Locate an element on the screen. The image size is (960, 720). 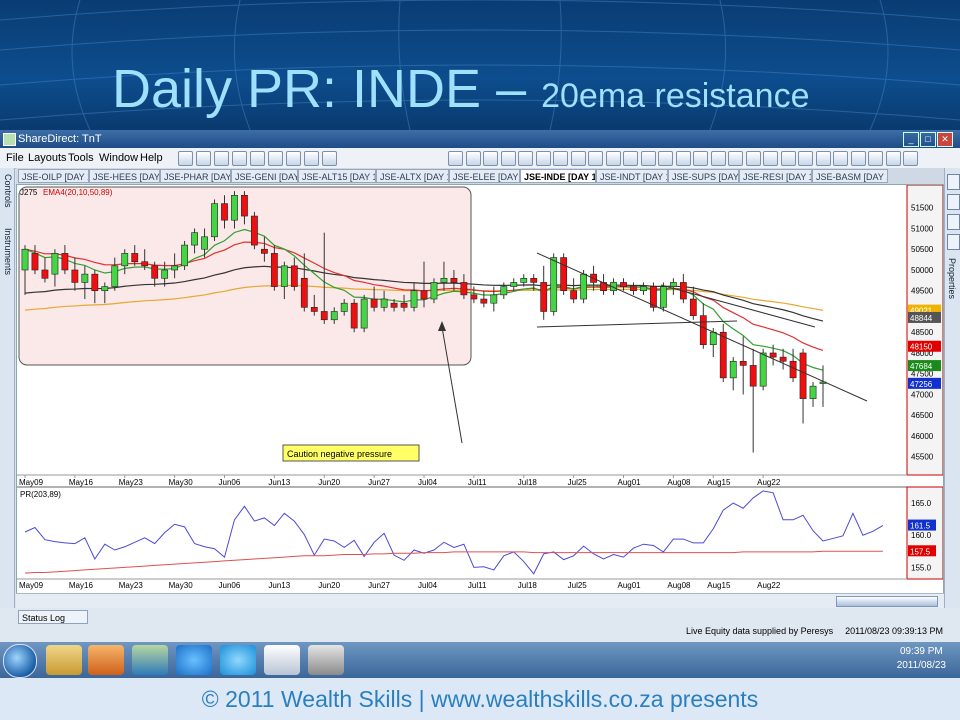
chart-tab: JSE-ELEE [DAY 1] is located at coordinates (484, 176).